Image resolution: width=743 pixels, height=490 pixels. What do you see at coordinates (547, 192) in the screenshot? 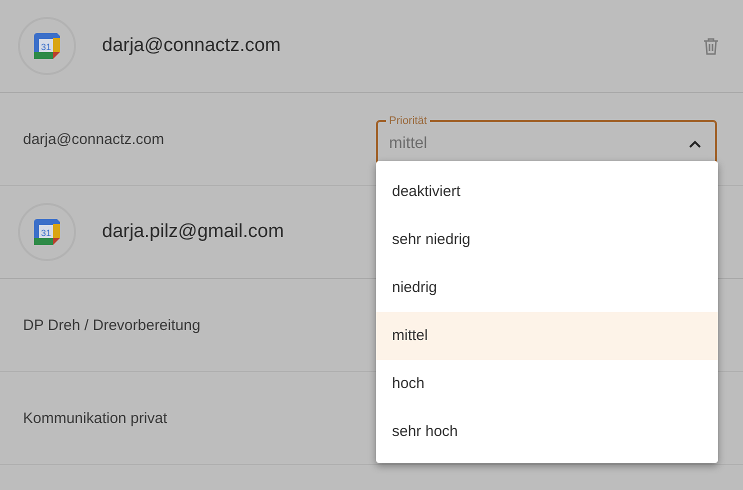
I see `menu-option: deaktiviert` at bounding box center [547, 192].